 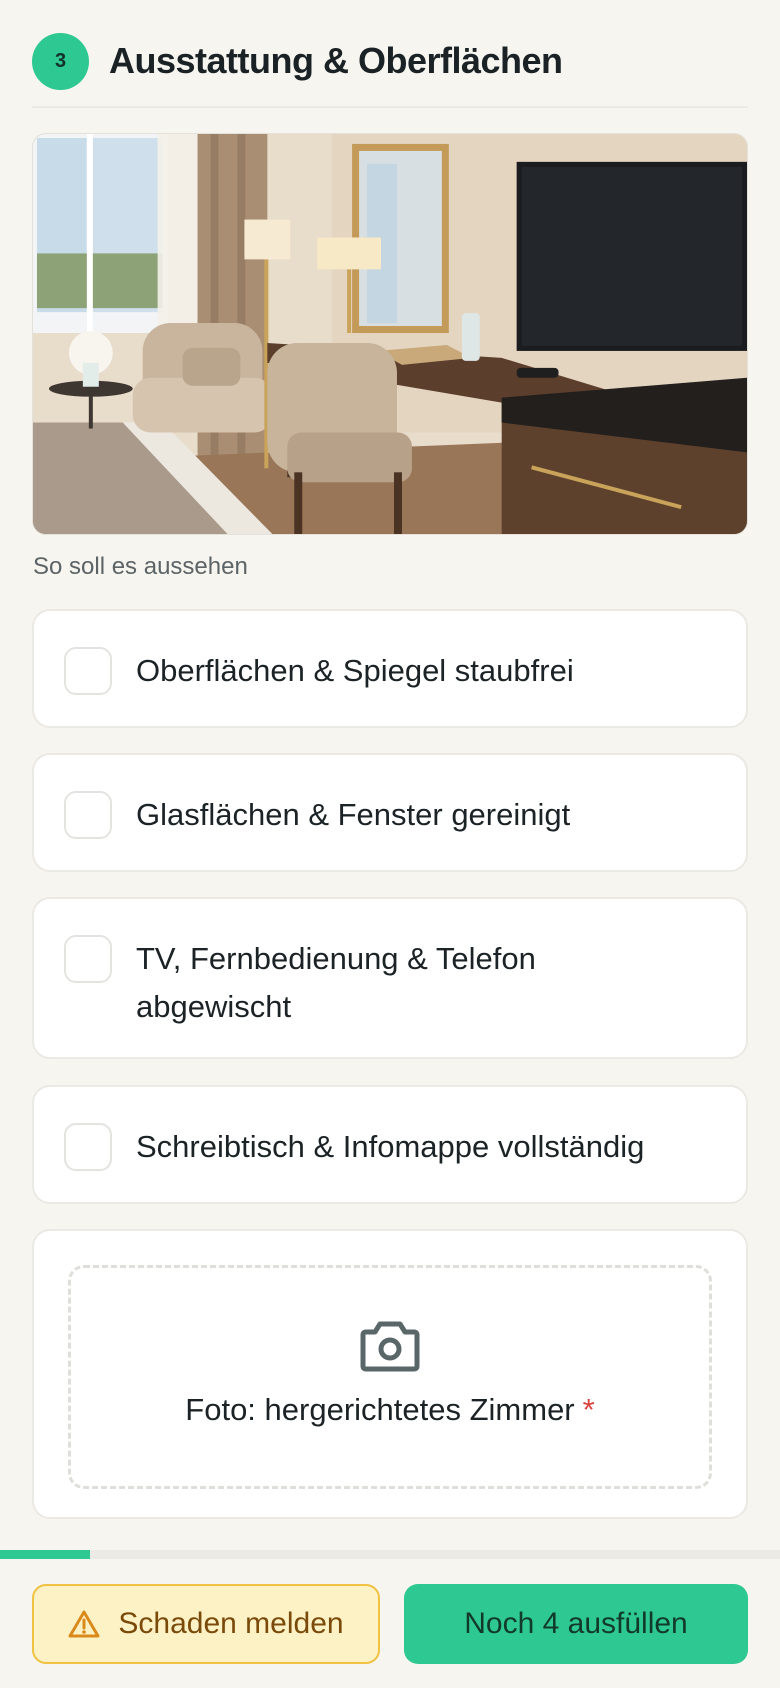 I want to click on required-marker: *, so click(x=588, y=1409).